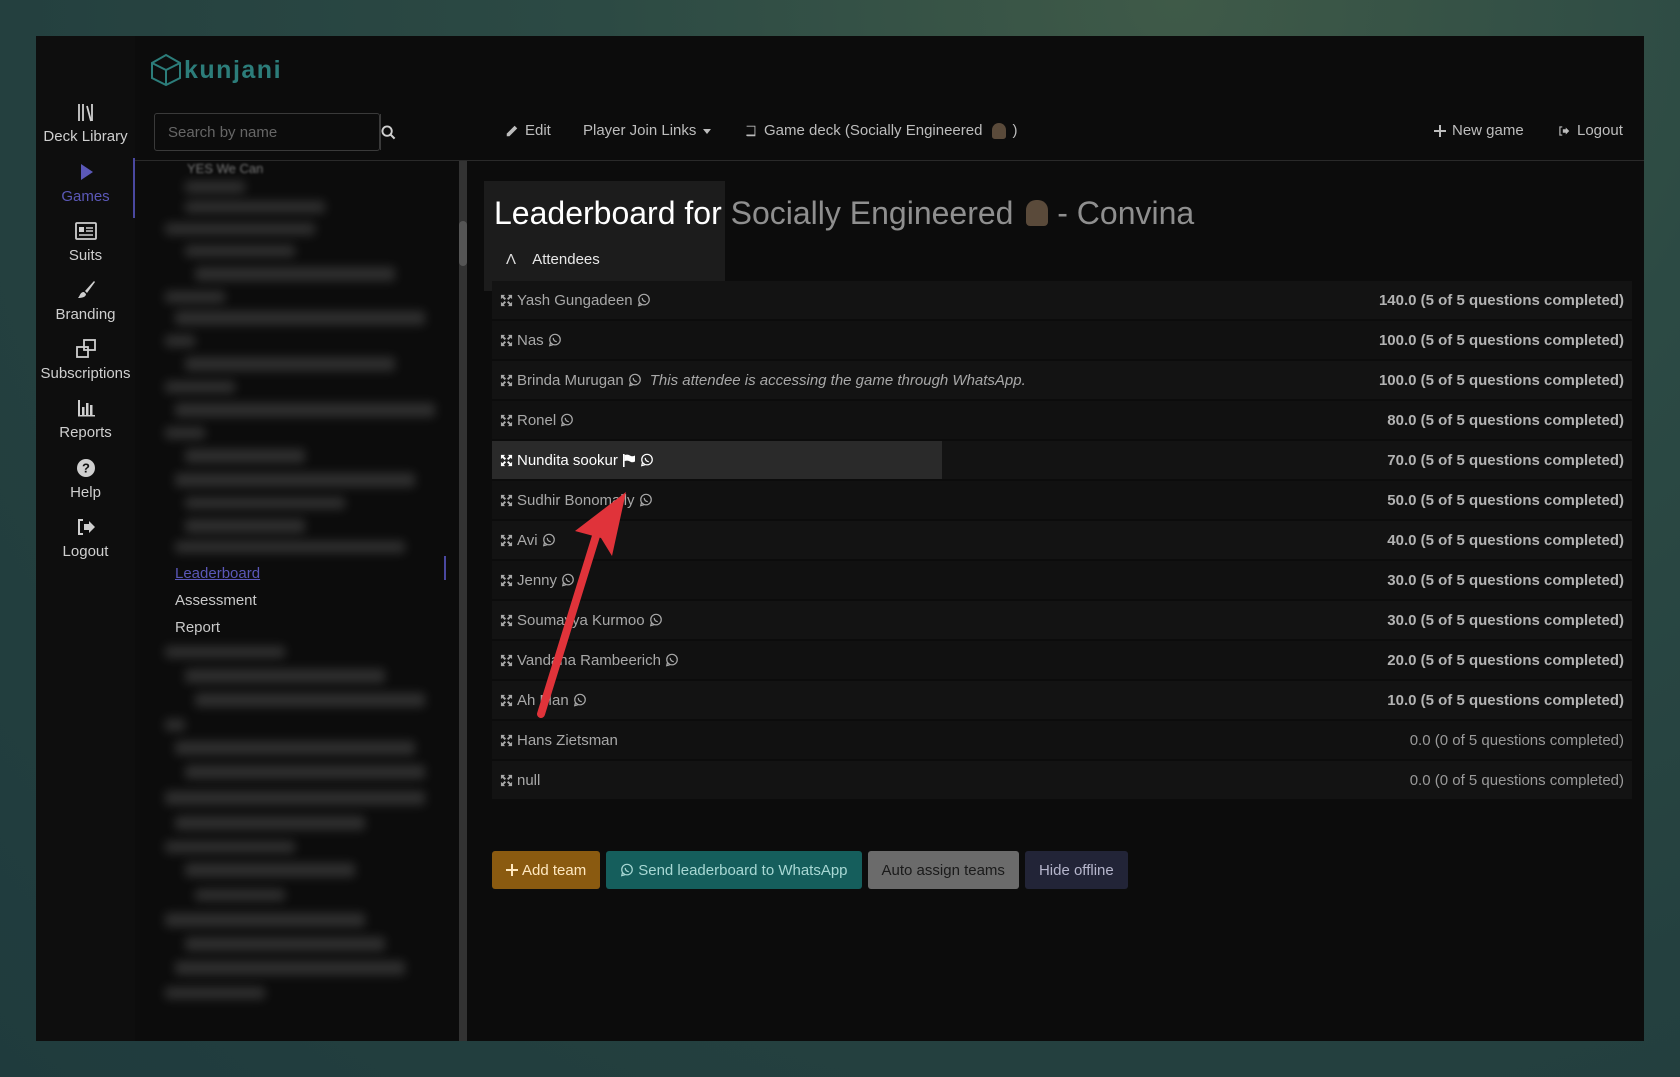 The width and height of the screenshot is (1680, 1077). I want to click on rail-item-subscriptions: Subscriptions, so click(85, 359).